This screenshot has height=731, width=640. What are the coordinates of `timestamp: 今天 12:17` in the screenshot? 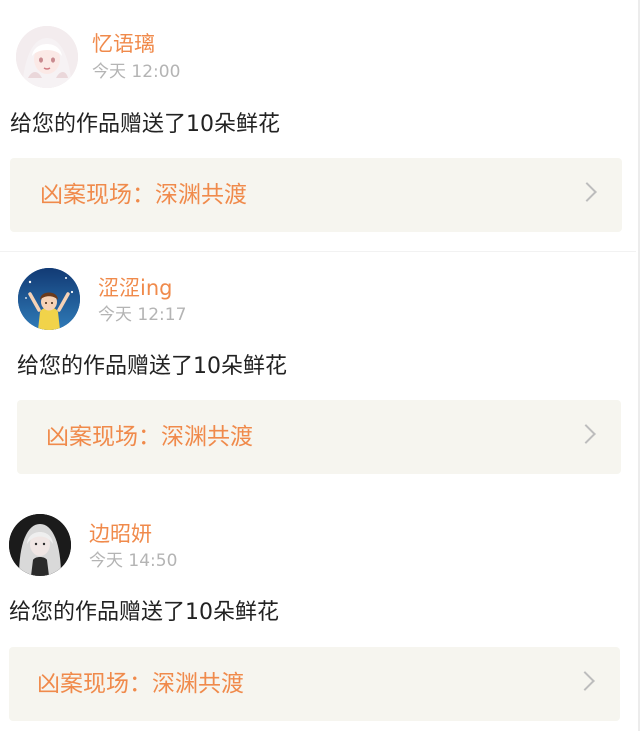 It's located at (142, 315).